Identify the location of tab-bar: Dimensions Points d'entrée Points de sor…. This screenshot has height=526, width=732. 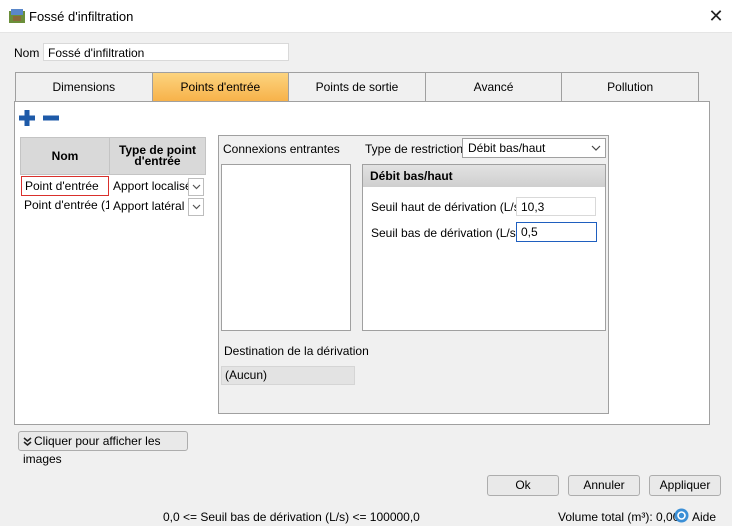
(357, 87).